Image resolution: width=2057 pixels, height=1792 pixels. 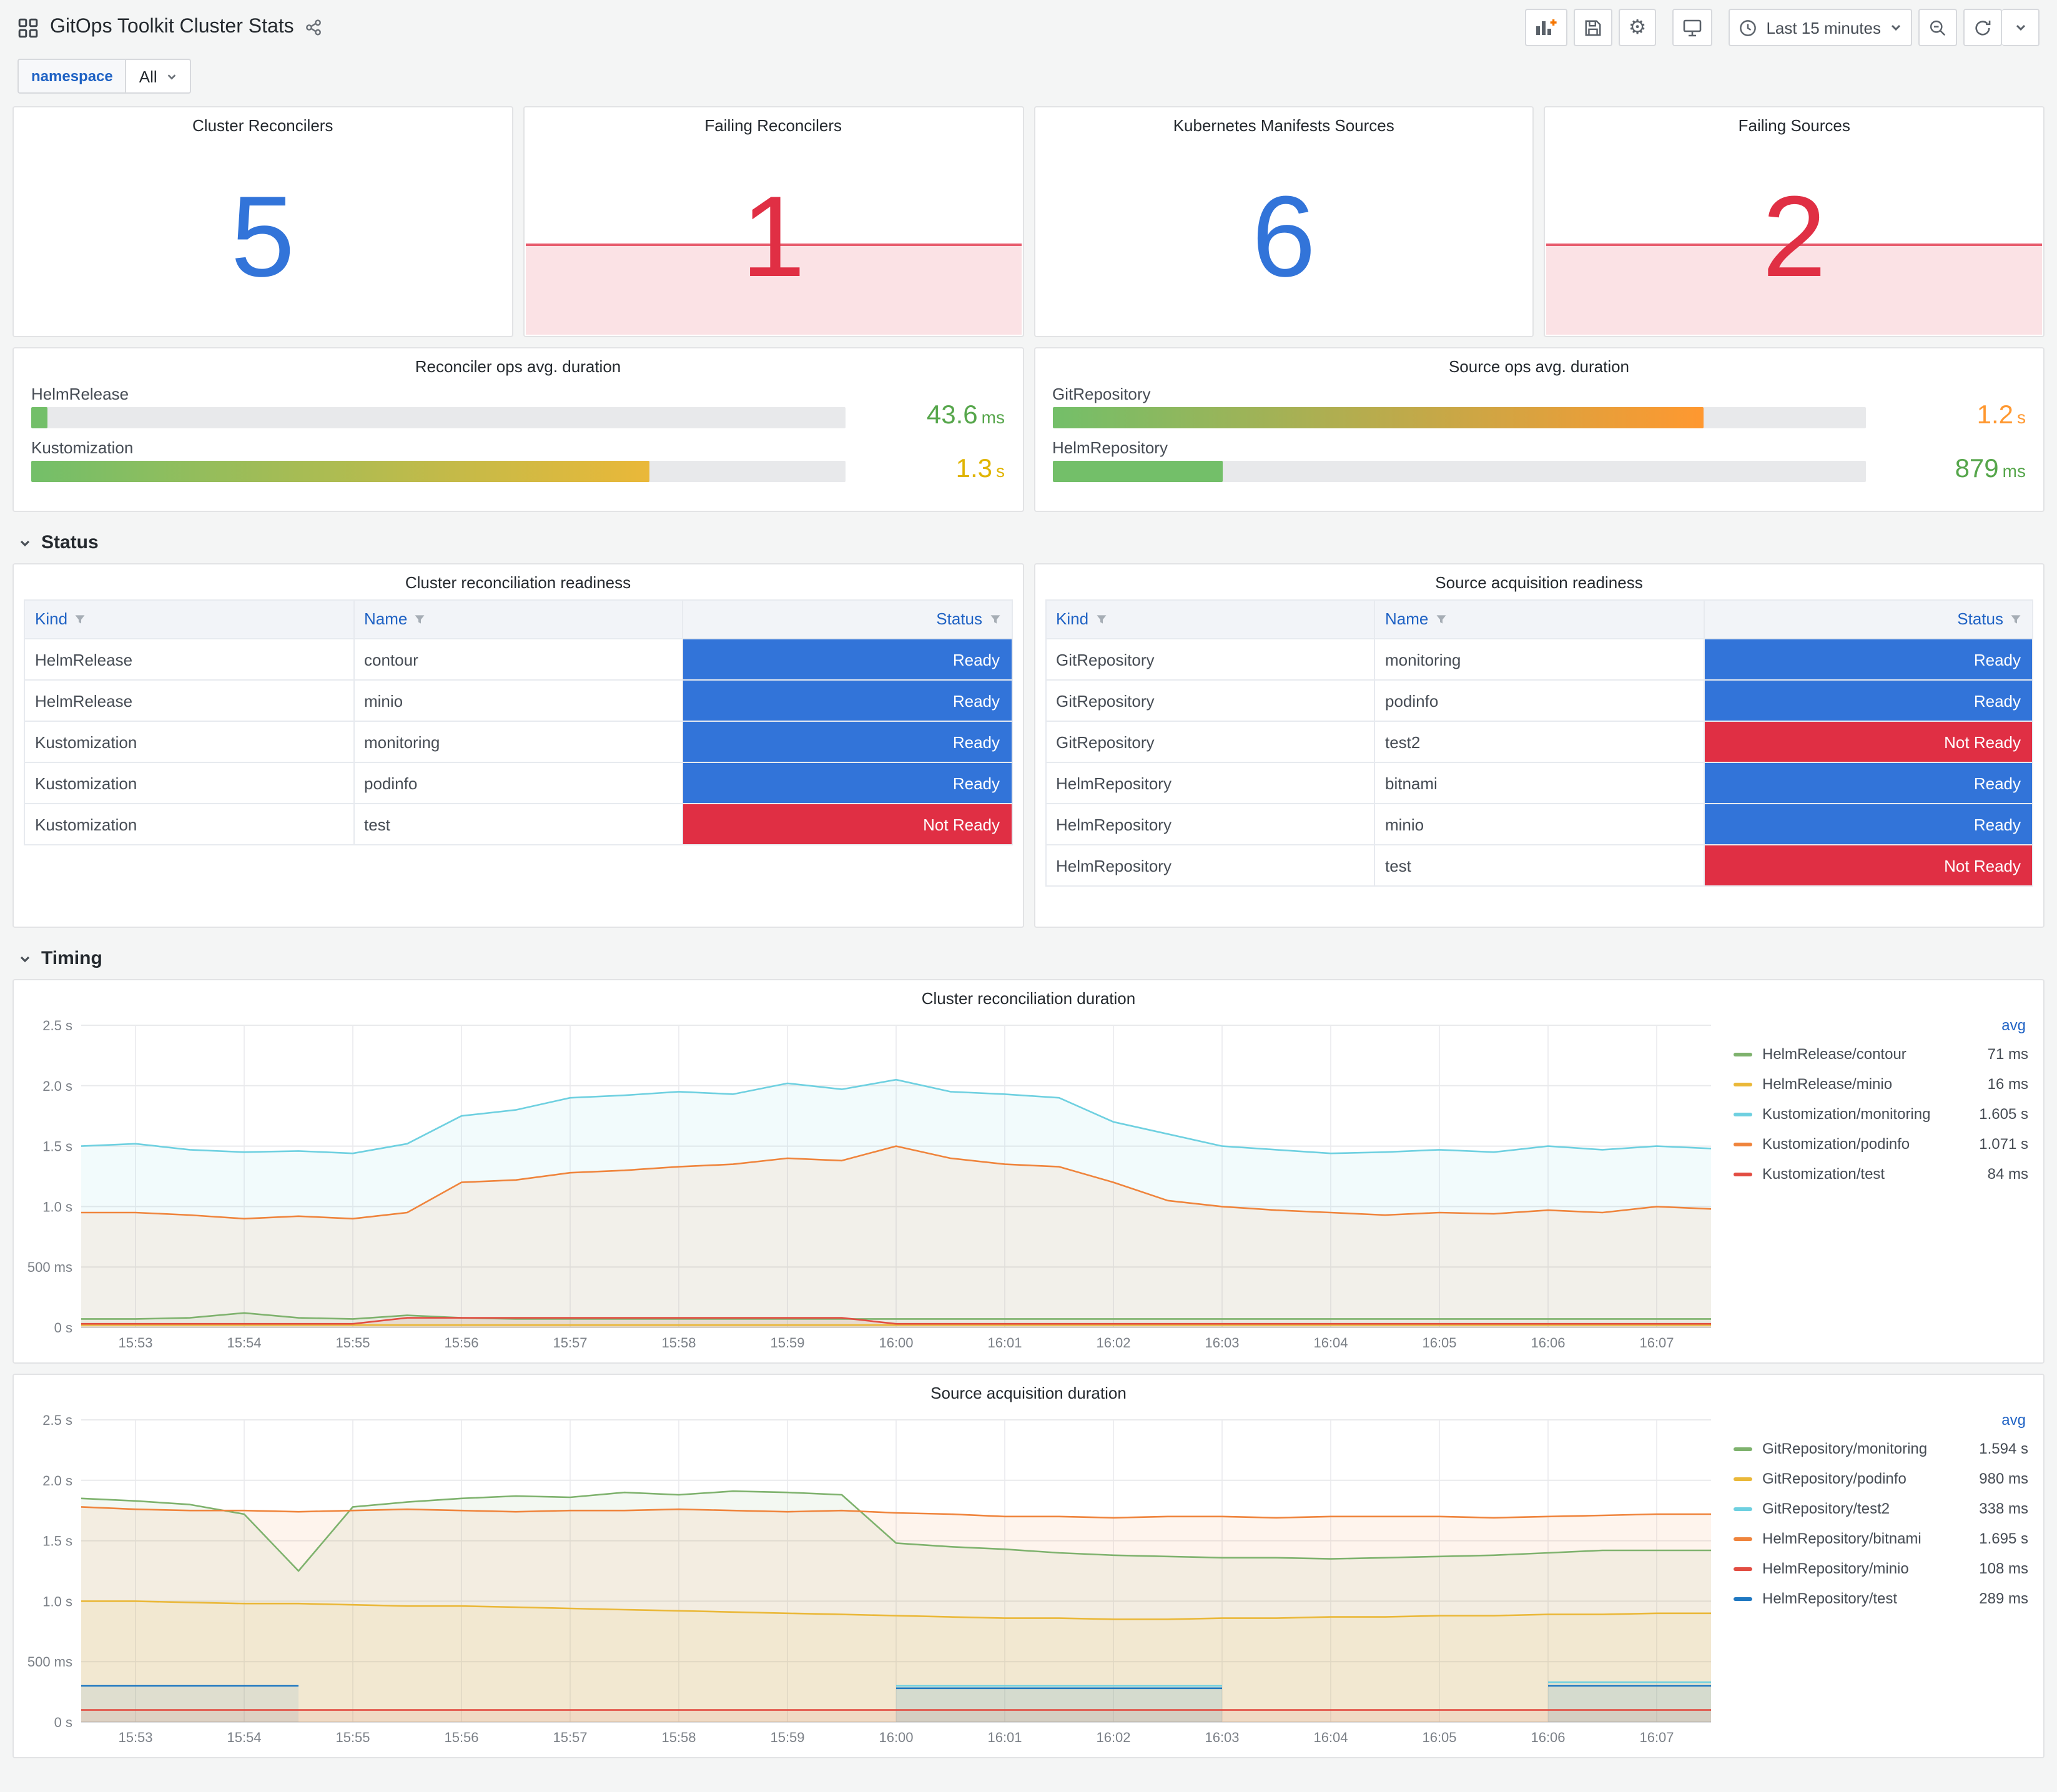 I want to click on table-row: Kustomization test Not Ready, so click(x=518, y=824).